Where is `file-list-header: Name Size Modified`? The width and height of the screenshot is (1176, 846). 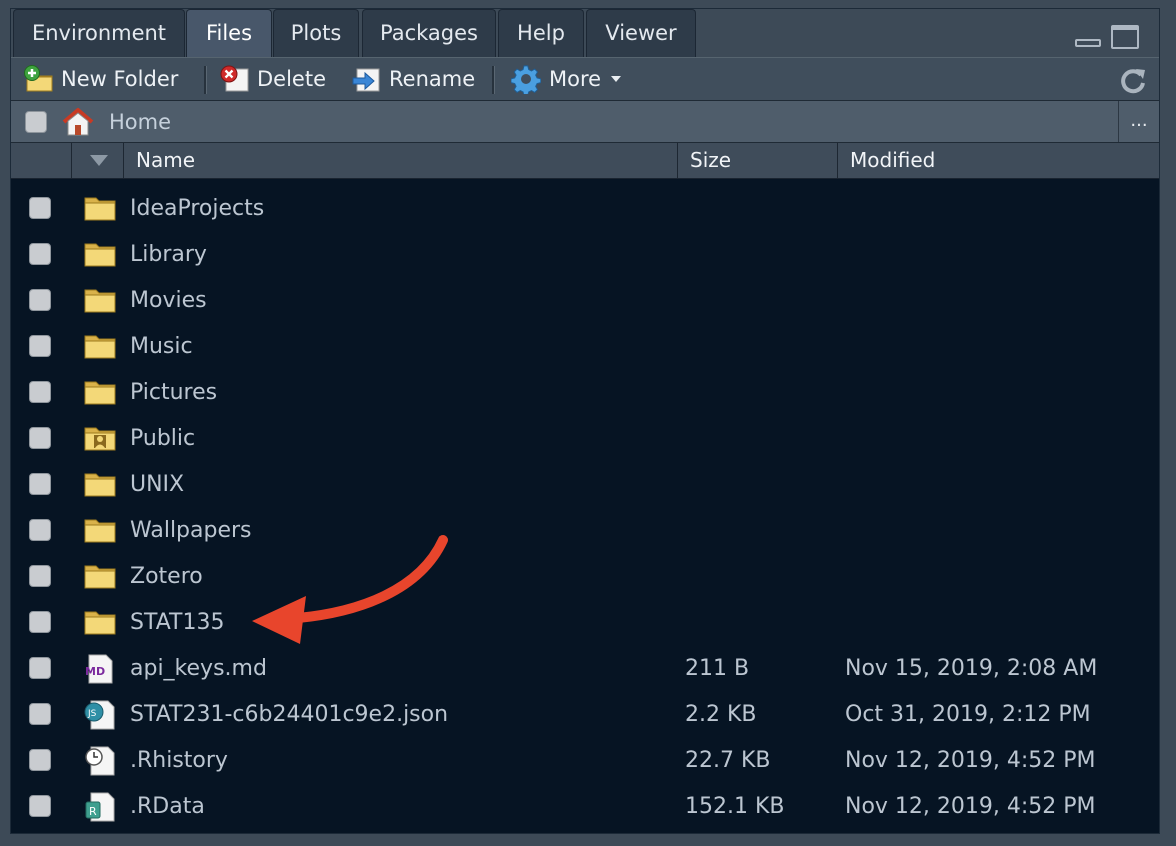 file-list-header: Name Size Modified is located at coordinates (585, 161).